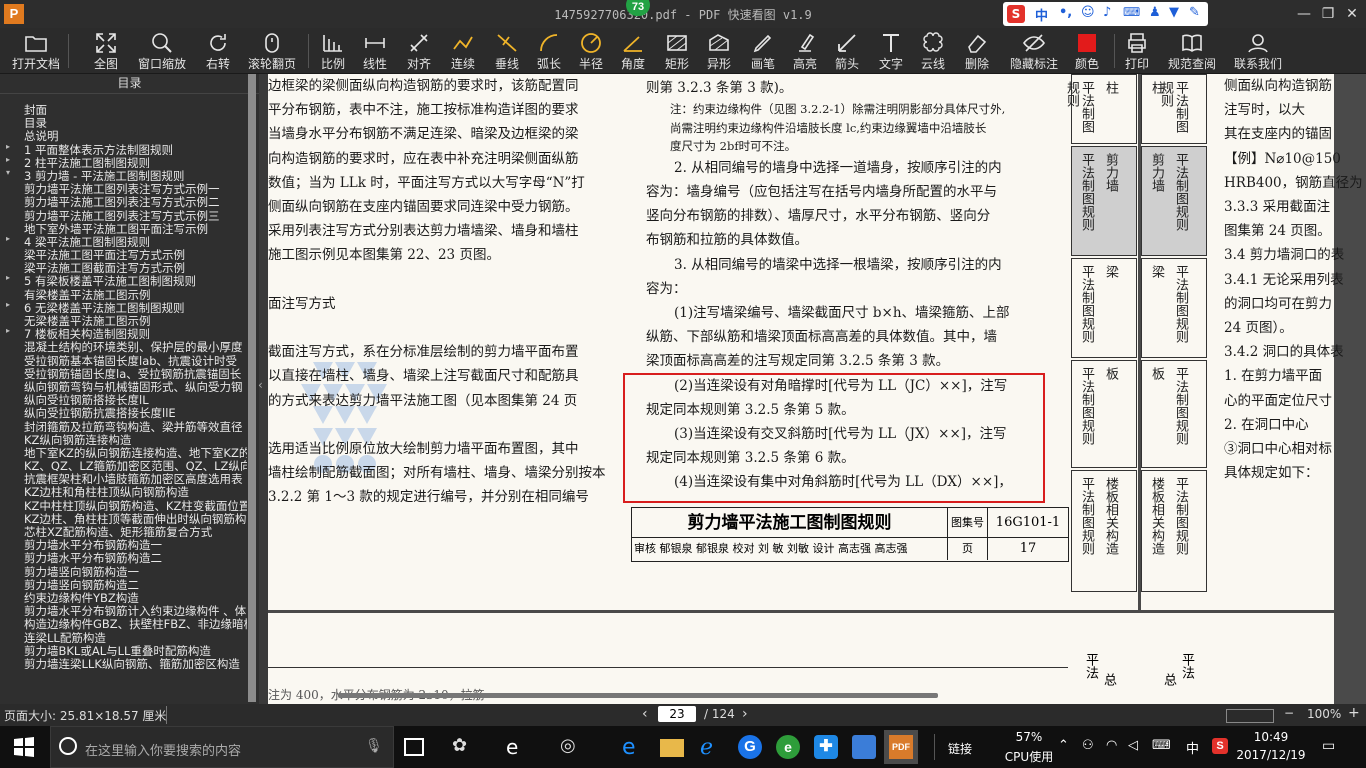 The height and width of the screenshot is (768, 1366). I want to click on toc-expand-icon: ▾, so click(8, 172).